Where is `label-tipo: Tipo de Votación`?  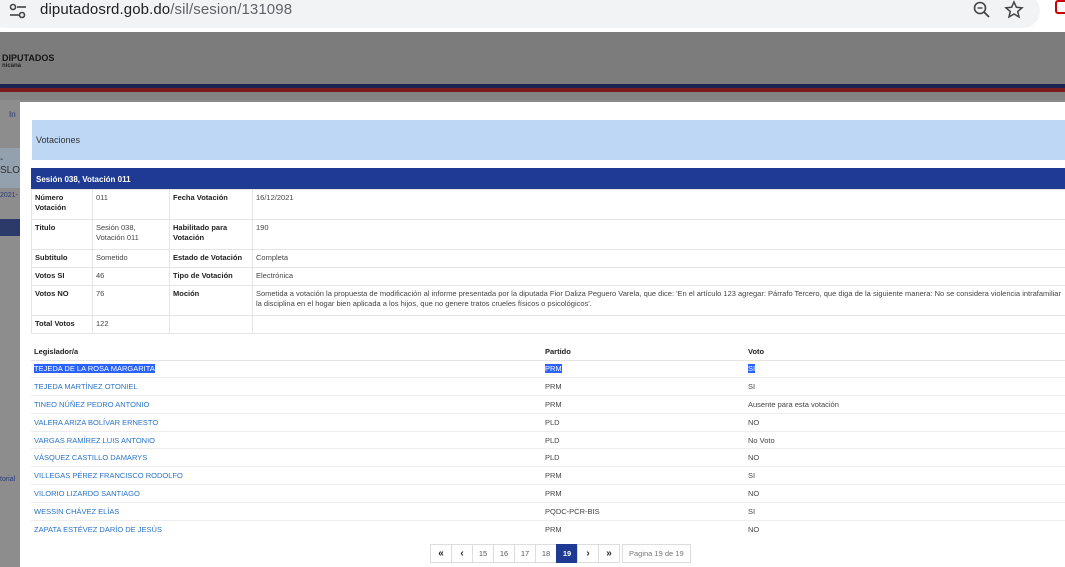
label-tipo: Tipo de Votación is located at coordinates (211, 276).